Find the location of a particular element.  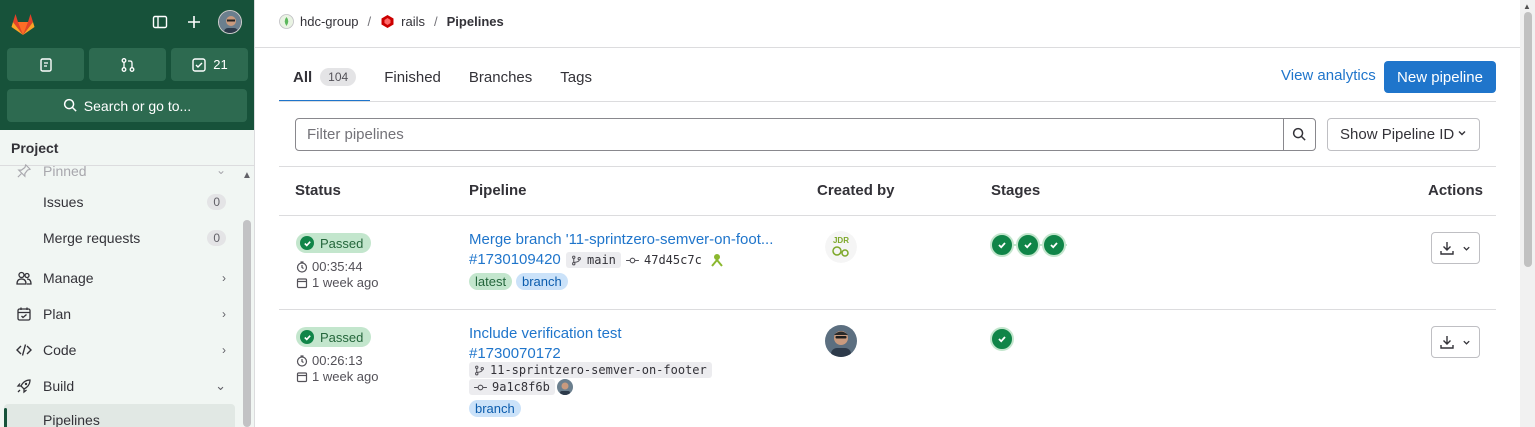

calendar-icon is located at coordinates (302, 376).